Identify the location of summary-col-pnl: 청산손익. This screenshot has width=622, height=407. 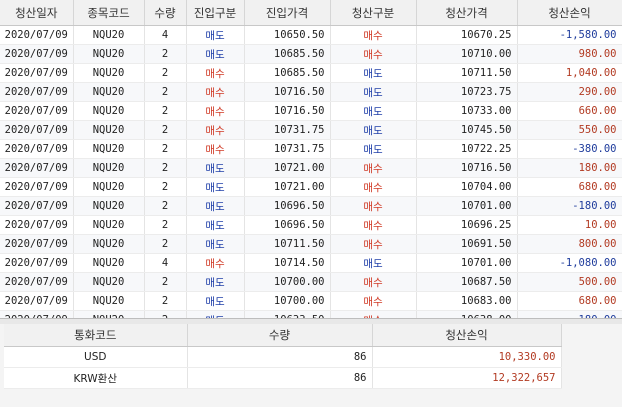
(467, 335).